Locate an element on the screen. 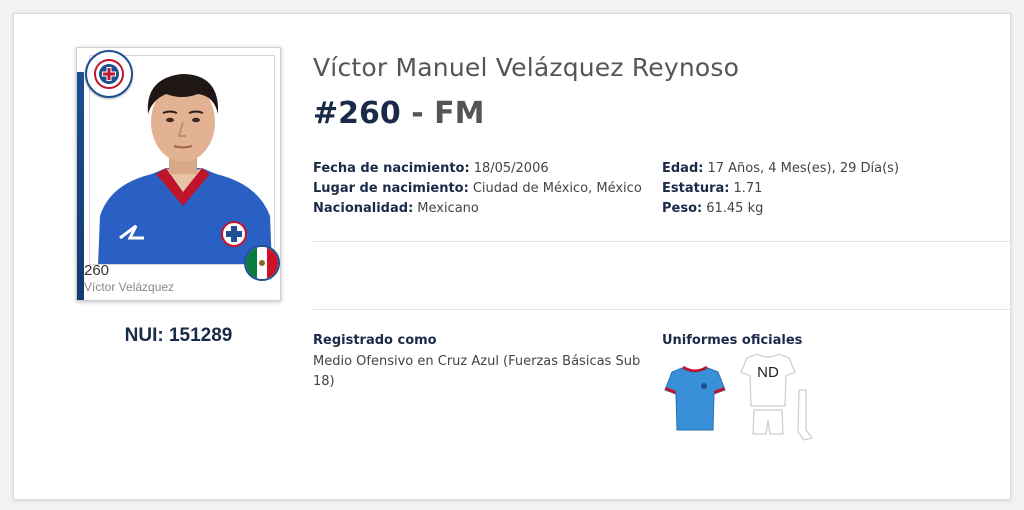  registration-title: Registrado como is located at coordinates (375, 340).